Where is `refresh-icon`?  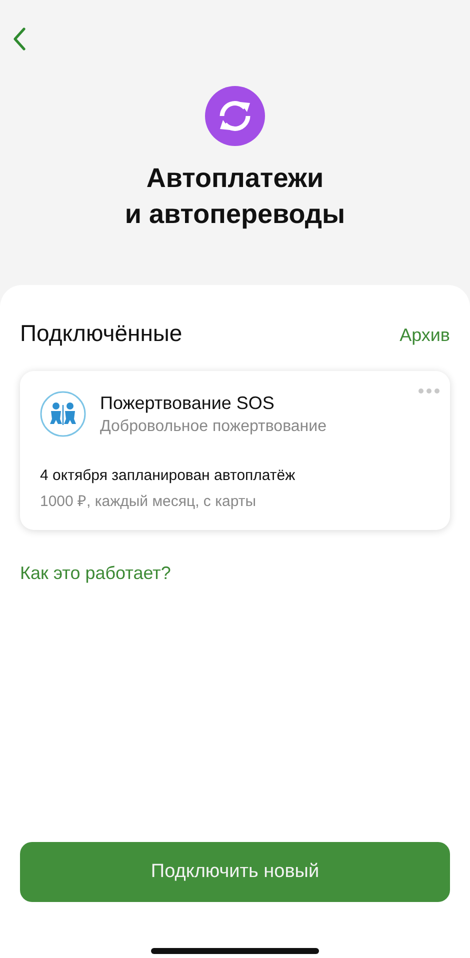
refresh-icon is located at coordinates (235, 116).